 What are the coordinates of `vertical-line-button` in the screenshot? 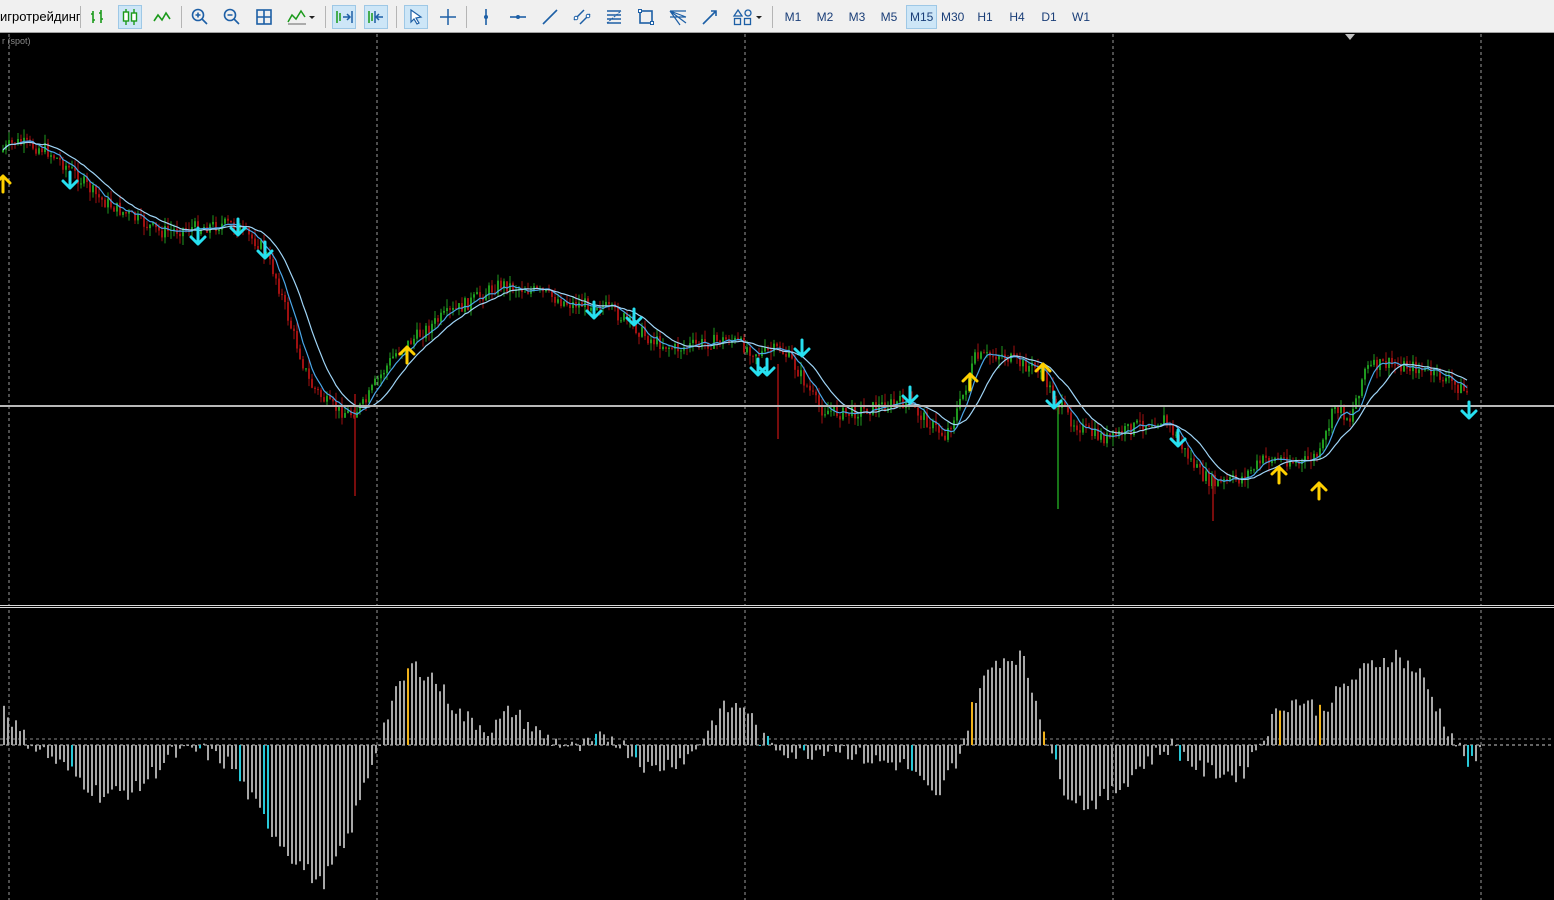 It's located at (486, 17).